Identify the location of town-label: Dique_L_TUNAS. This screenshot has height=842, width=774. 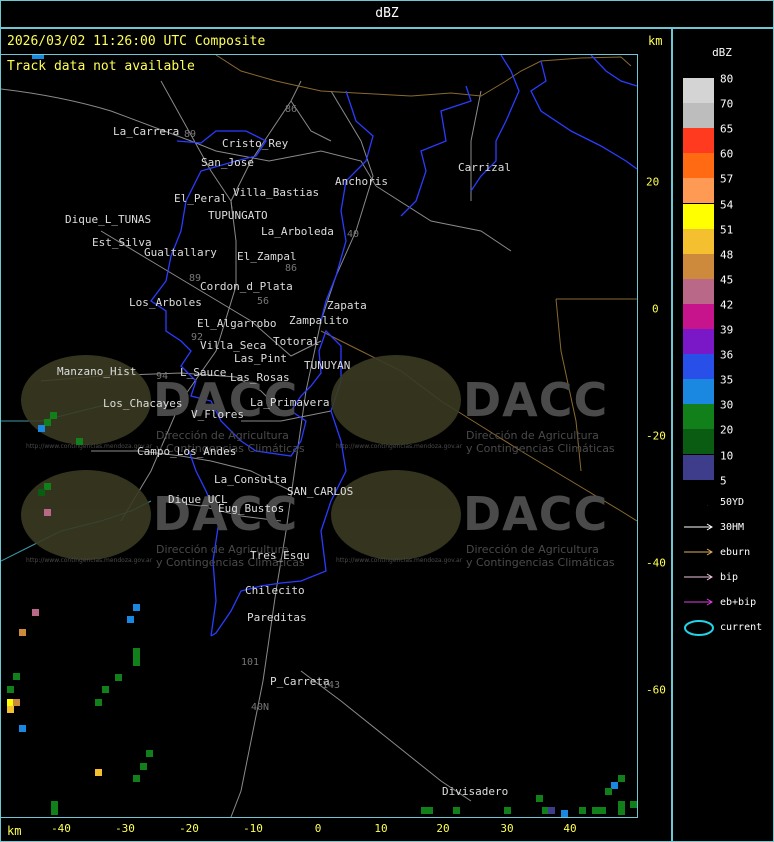
(108, 219).